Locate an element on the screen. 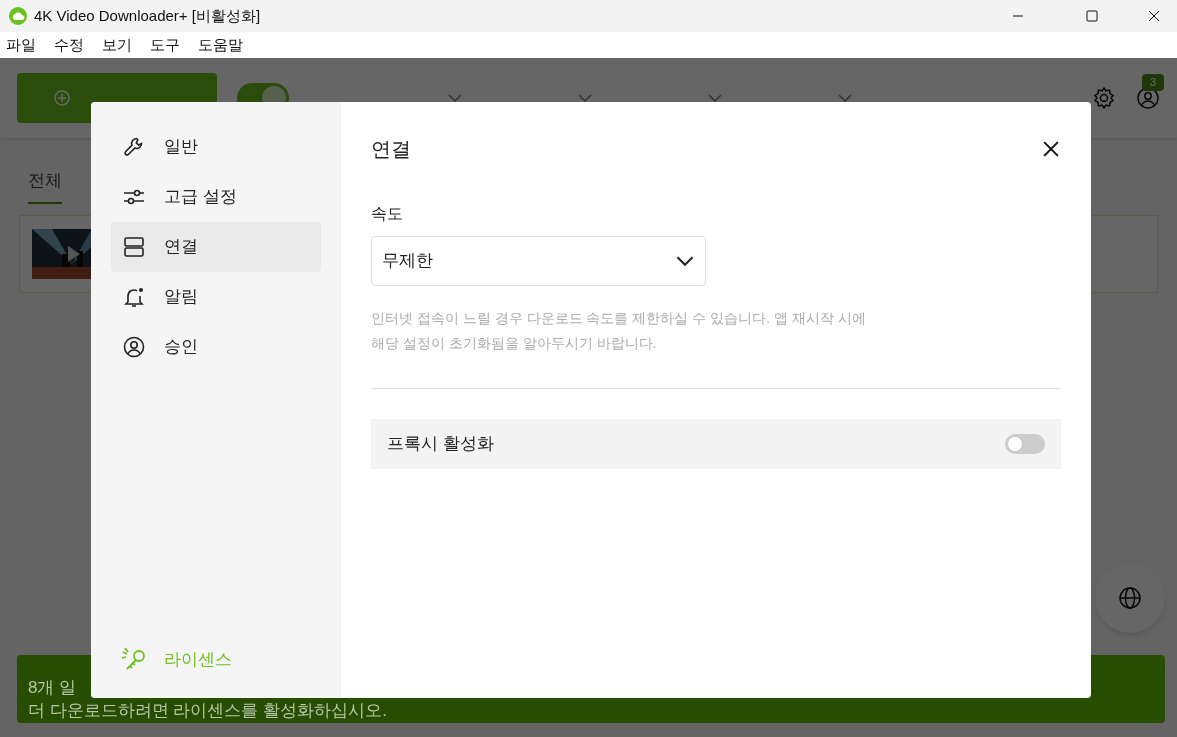  sidebar-item: 연결 is located at coordinates (216, 247).